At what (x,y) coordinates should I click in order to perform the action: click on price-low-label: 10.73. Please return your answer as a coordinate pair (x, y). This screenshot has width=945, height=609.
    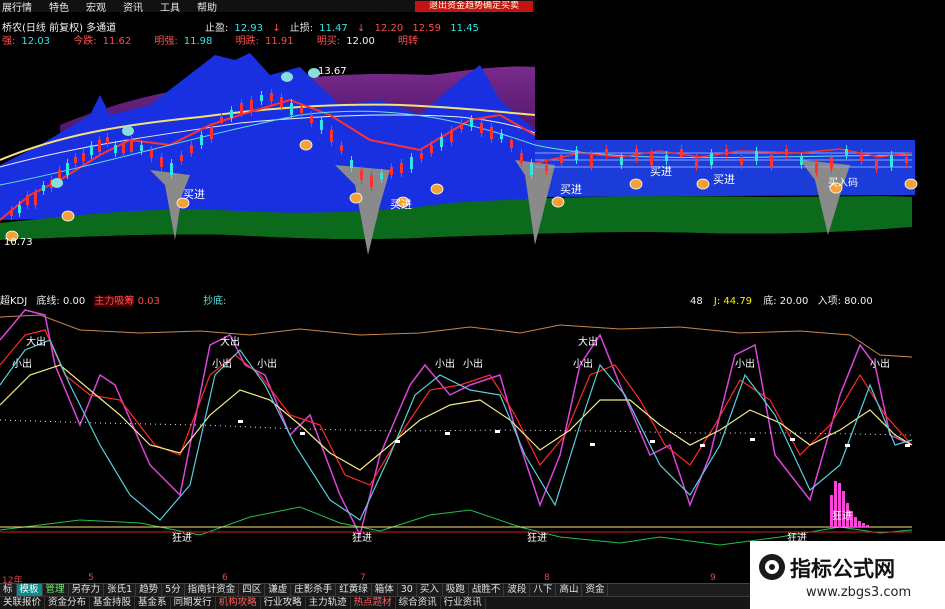
    Looking at the image, I should click on (18, 242).